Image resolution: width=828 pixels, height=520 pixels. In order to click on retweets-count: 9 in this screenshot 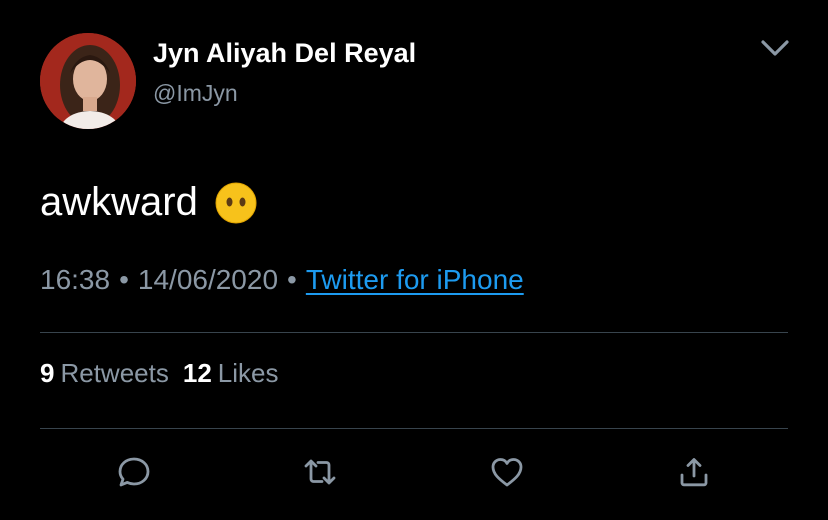, I will do `click(47, 373)`.